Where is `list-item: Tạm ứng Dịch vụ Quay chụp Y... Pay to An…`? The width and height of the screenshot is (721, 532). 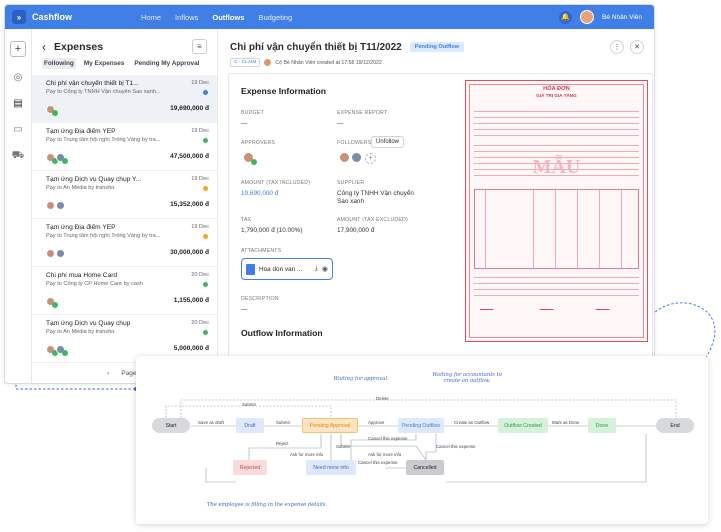
list-item: Tạm ứng Dịch vụ Quay chụp Y... Pay to An… is located at coordinates (124, 195).